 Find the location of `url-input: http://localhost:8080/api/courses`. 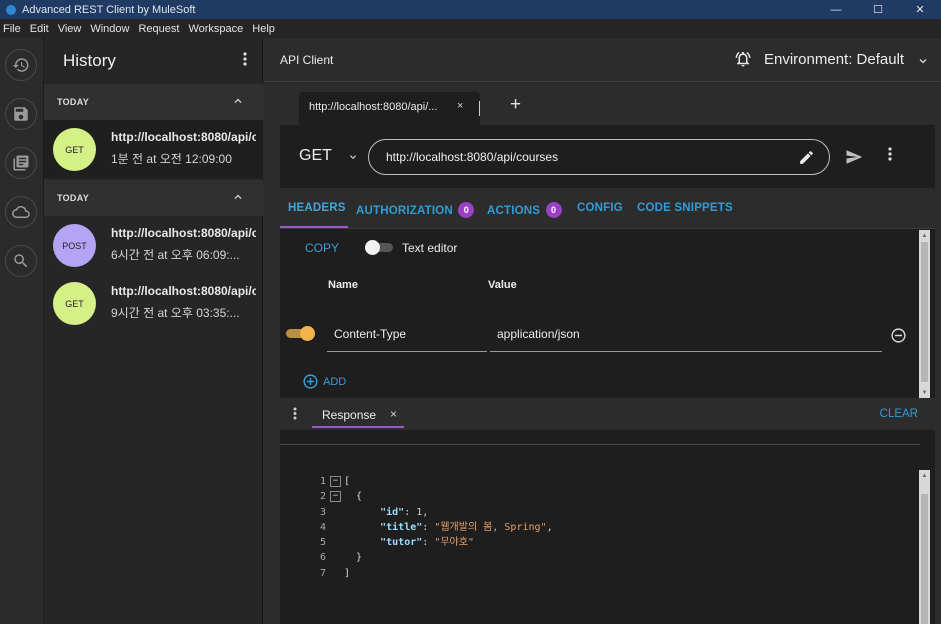

url-input: http://localhost:8080/api/courses is located at coordinates (599, 157).